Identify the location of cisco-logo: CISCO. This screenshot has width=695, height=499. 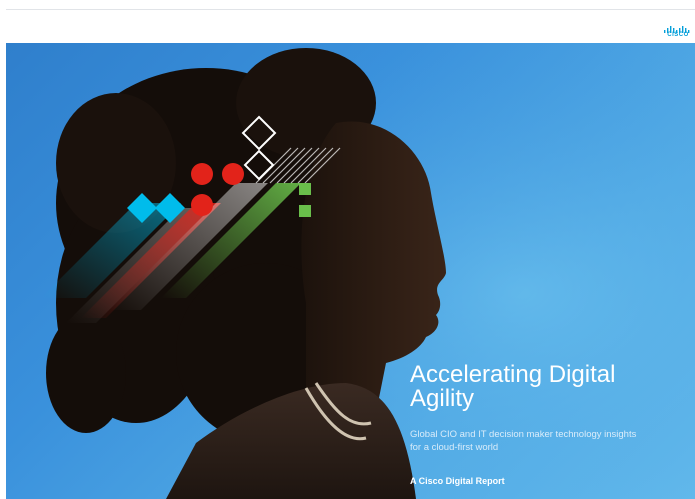
(678, 33).